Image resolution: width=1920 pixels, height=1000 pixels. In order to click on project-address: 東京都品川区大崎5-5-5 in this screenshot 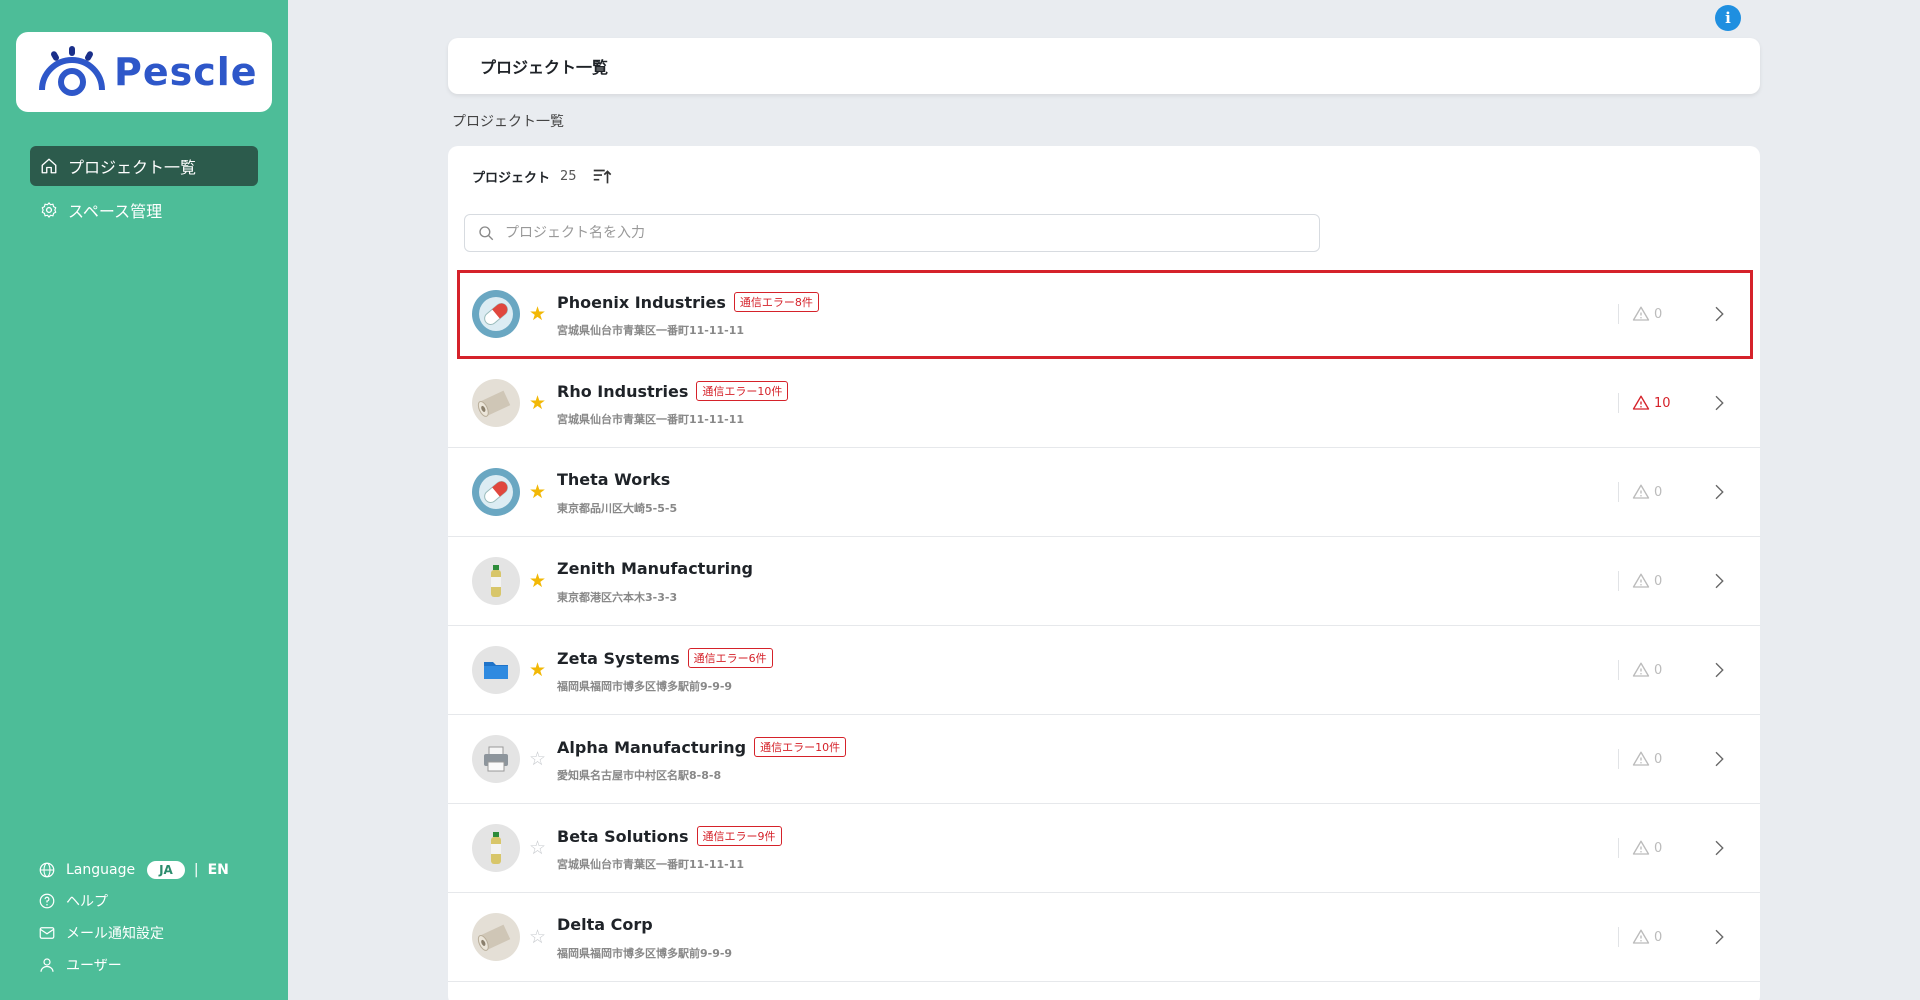, I will do `click(617, 508)`.